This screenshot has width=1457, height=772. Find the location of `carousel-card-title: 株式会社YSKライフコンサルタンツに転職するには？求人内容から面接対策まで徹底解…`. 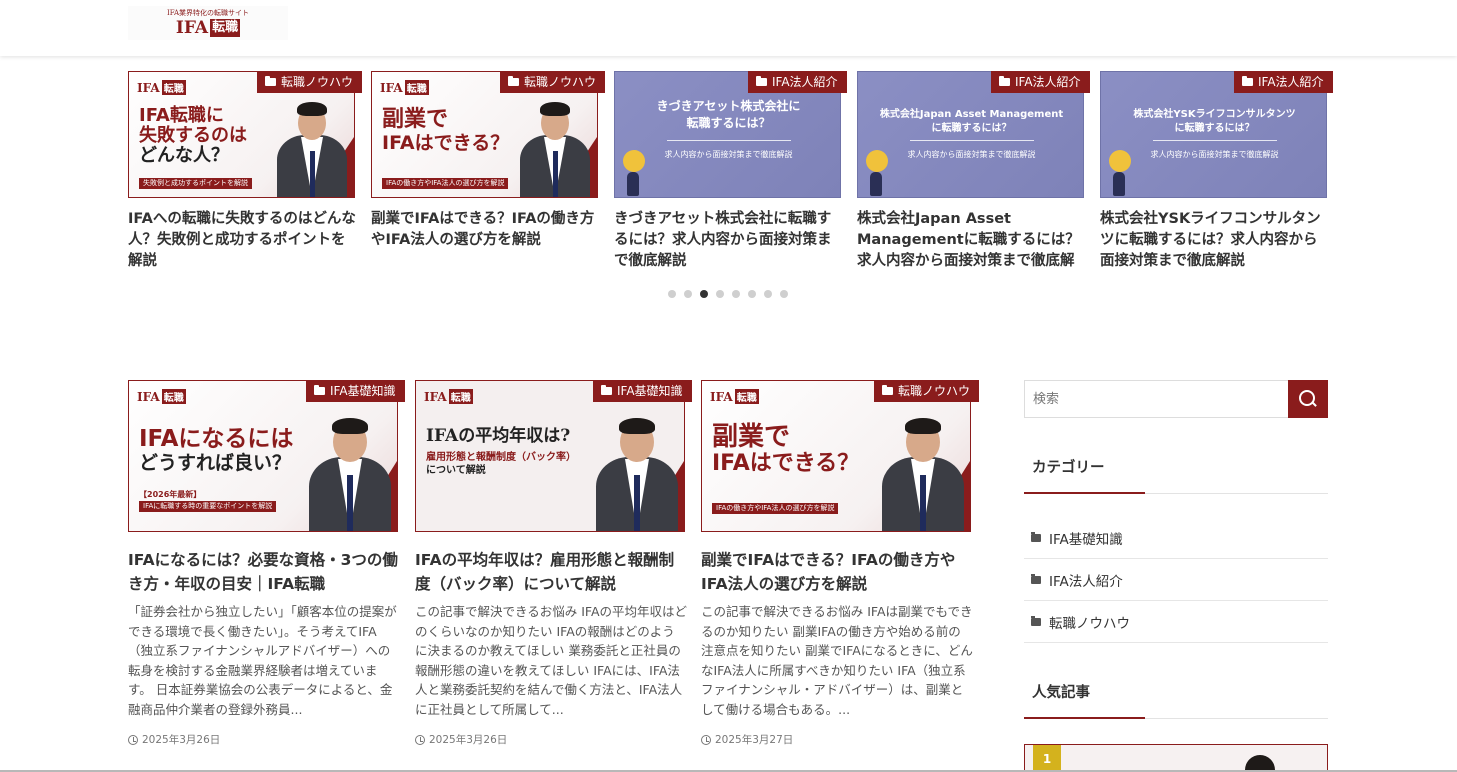

carousel-card-title: 株式会社YSKライフコンサルタンツに転職するには？求人内容から面接対策まで徹底解… is located at coordinates (1215, 241).